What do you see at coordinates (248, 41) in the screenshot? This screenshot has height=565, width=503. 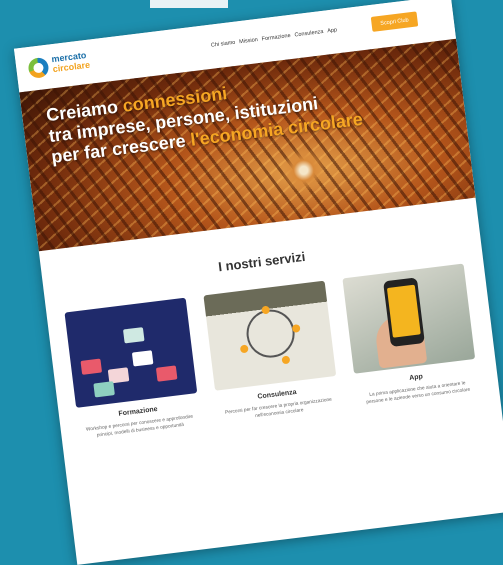 I see `nav-item-mission: Mission` at bounding box center [248, 41].